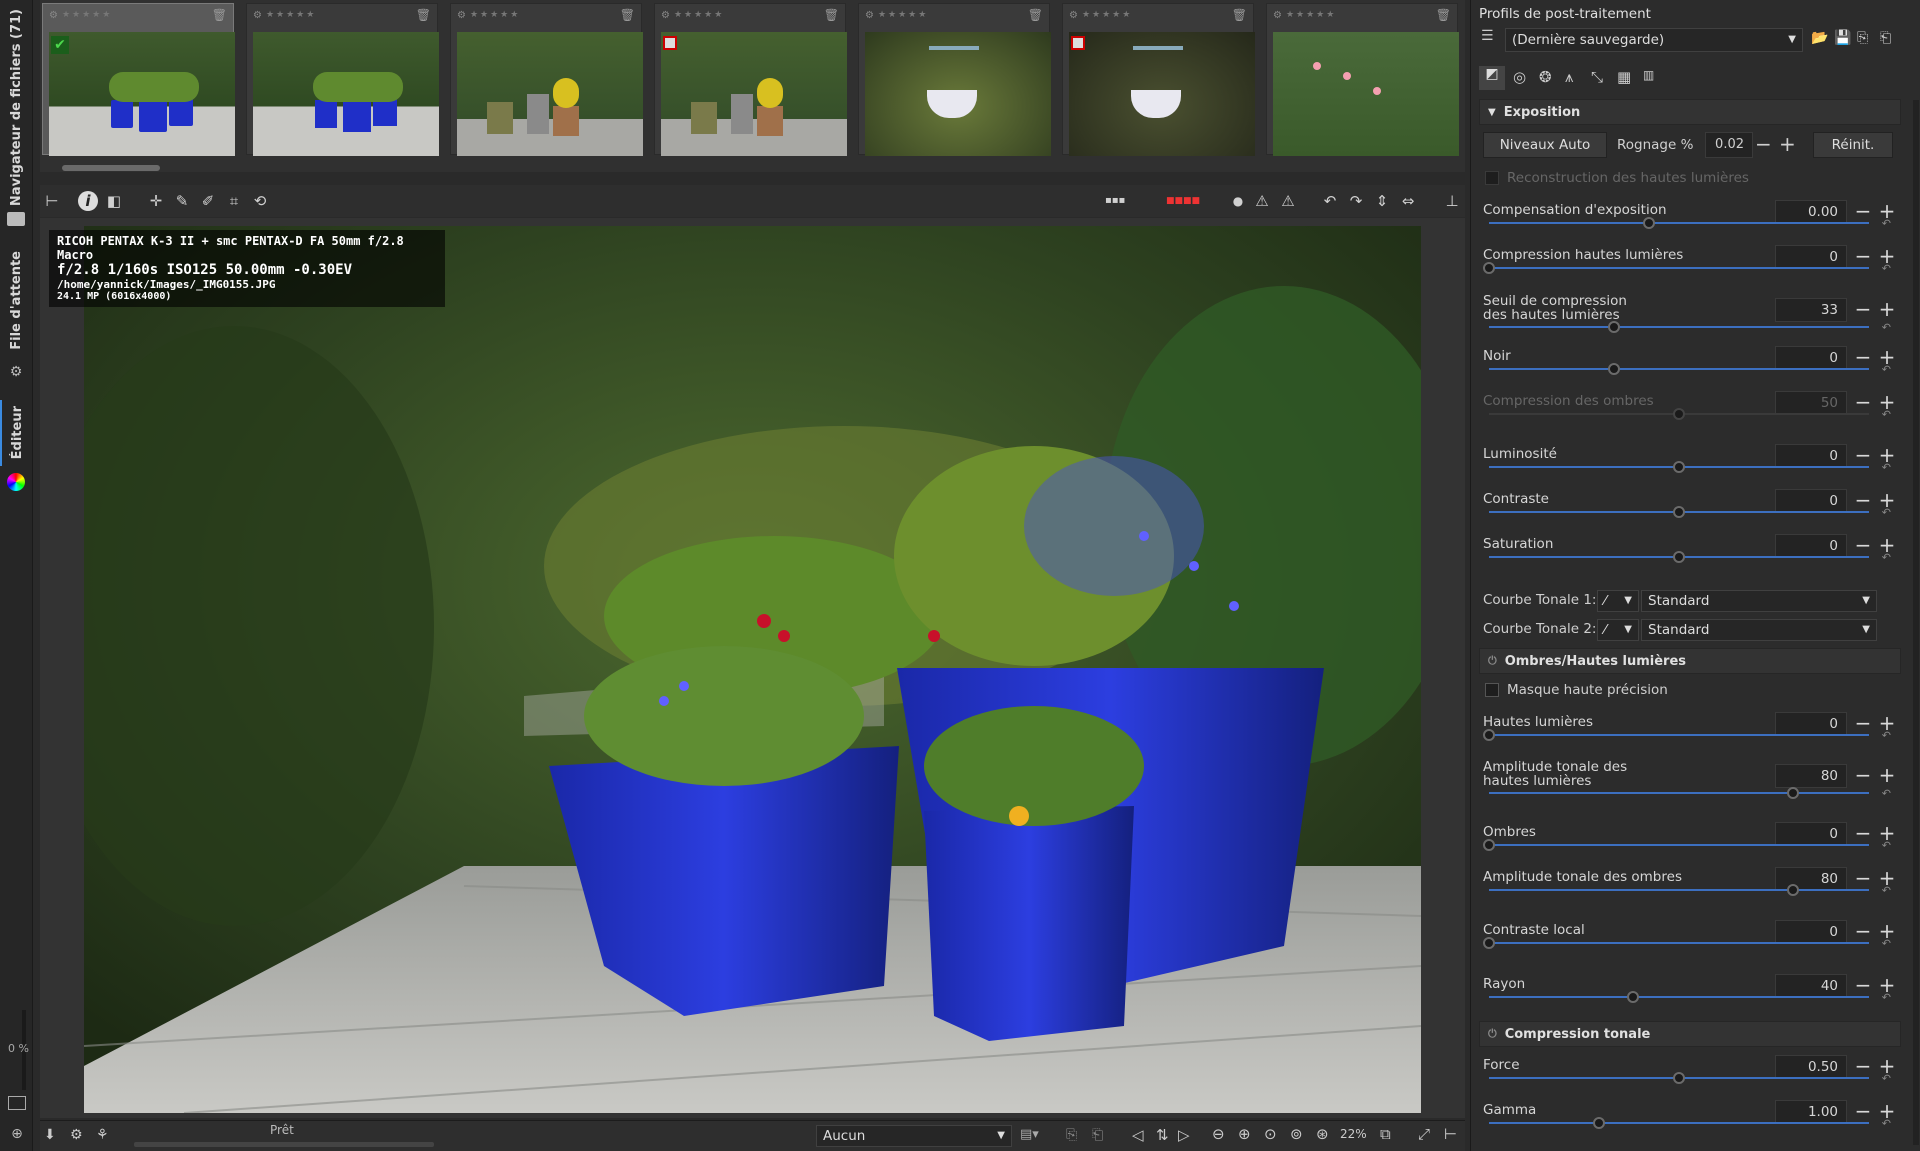 The image size is (1920, 1151). What do you see at coordinates (1071, 1135) in the screenshot?
I see `copy-icon: ⎘` at bounding box center [1071, 1135].